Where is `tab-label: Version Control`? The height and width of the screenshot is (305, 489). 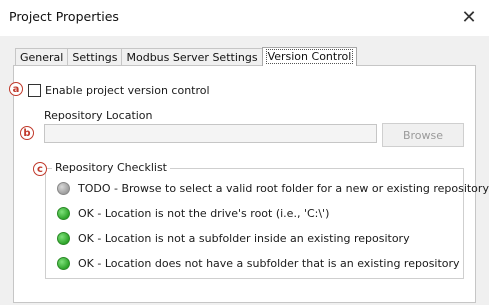
tab-label: Version Control is located at coordinates (309, 56).